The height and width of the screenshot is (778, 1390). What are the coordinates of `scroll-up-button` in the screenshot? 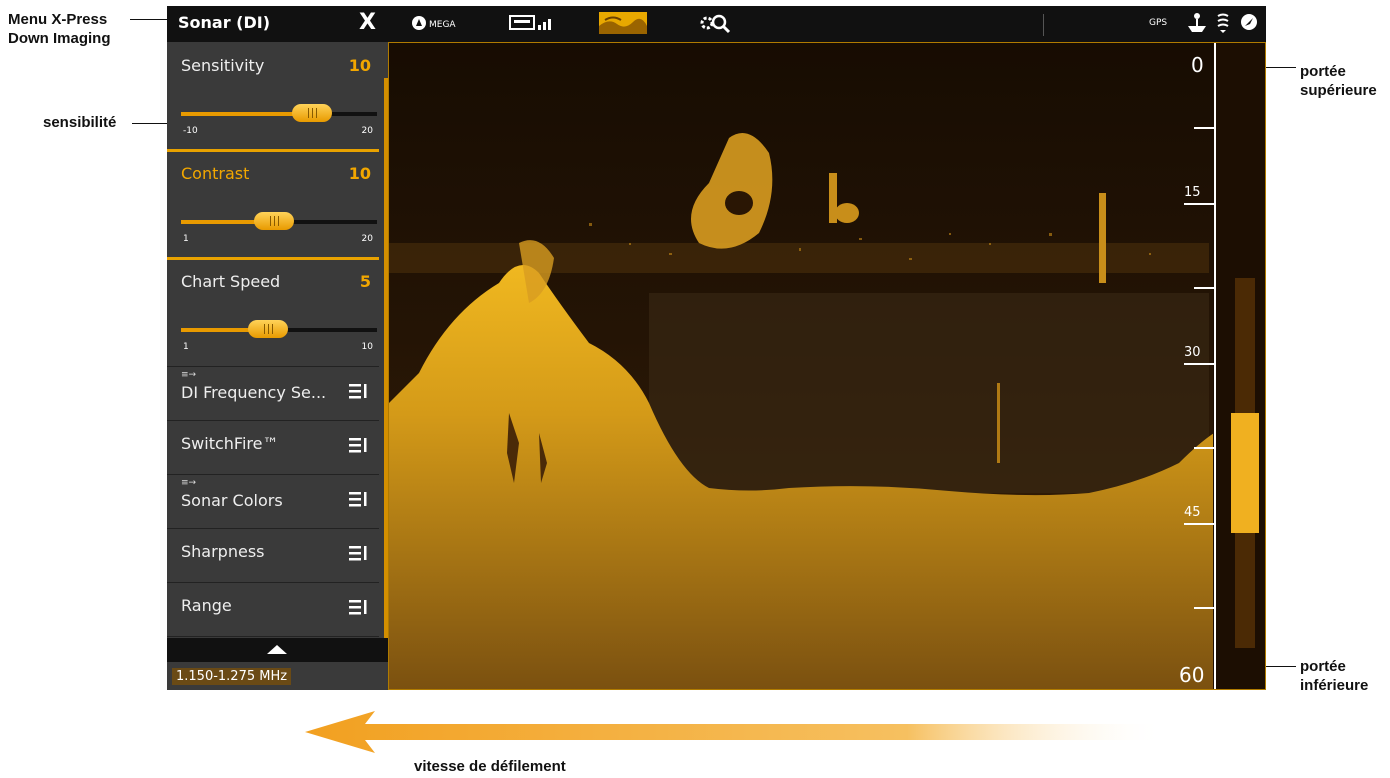 It's located at (277, 650).